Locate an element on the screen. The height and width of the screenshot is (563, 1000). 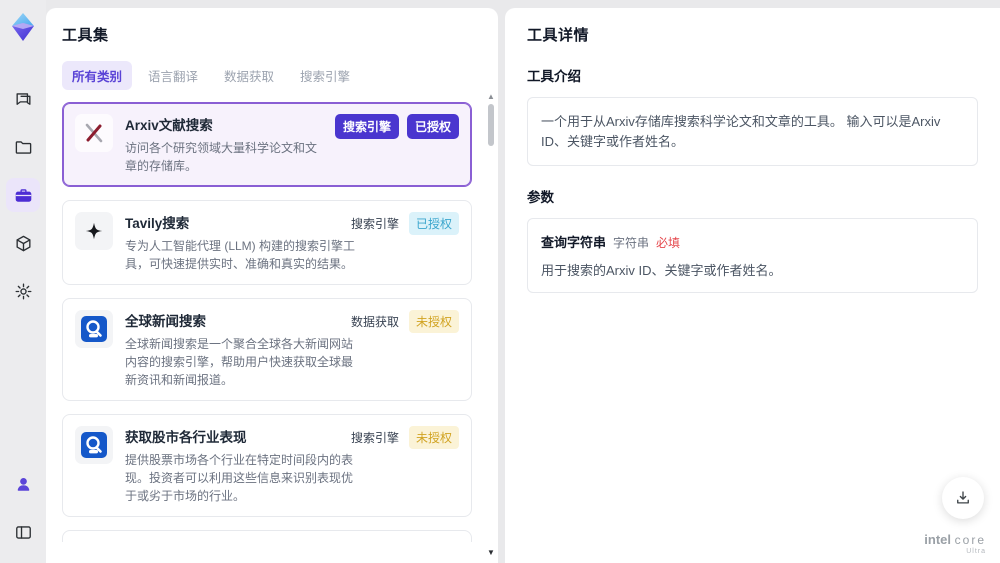
list-scrollbar: ▲ ▼ is located at coordinates (491, 324).